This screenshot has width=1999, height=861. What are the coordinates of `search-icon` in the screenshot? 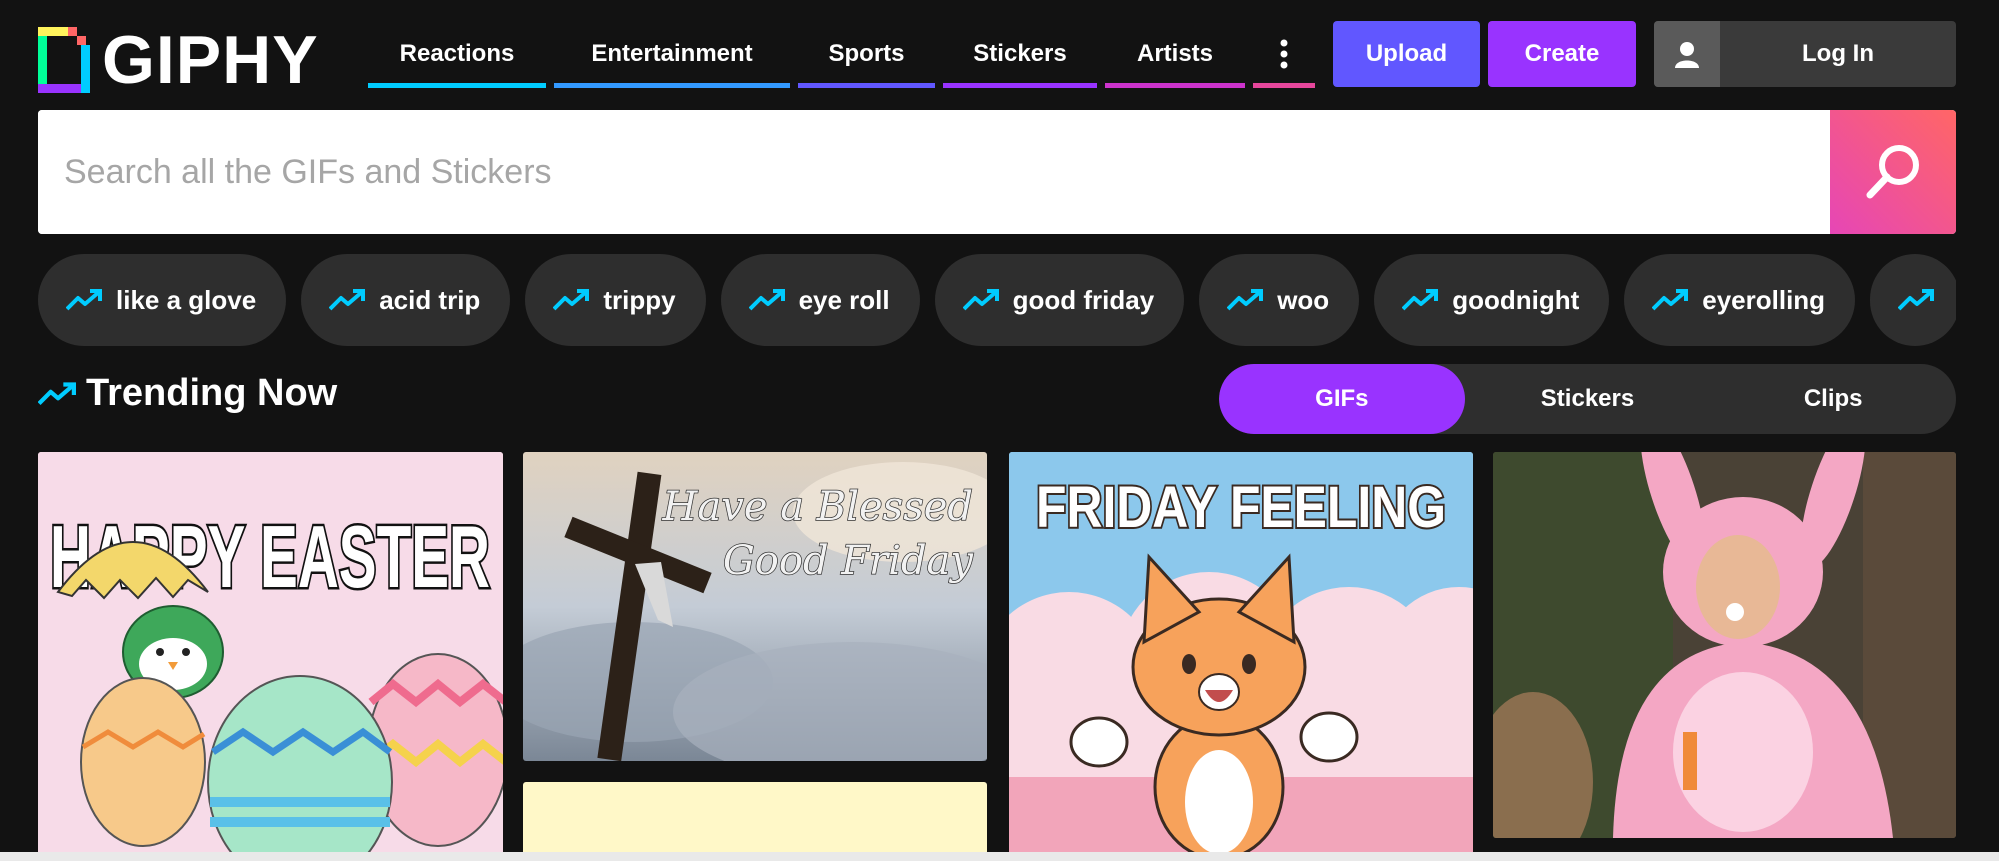 It's located at (1892, 172).